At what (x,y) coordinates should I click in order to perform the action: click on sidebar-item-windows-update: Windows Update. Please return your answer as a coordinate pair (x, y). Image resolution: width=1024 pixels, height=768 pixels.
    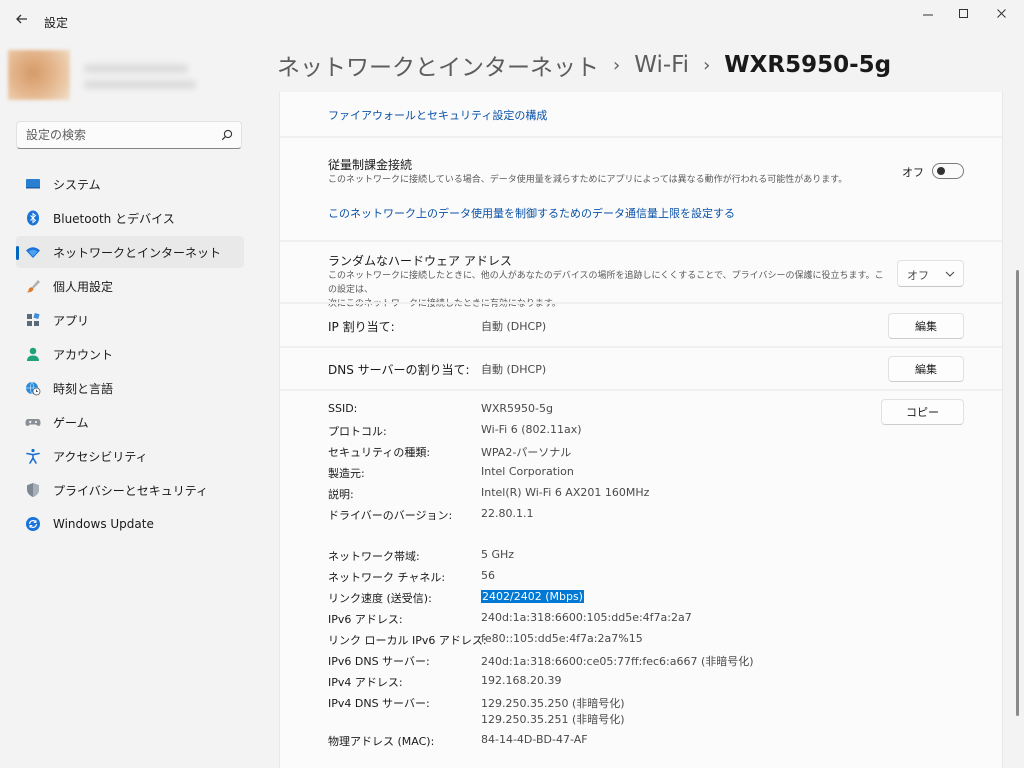
    Looking at the image, I should click on (130, 524).